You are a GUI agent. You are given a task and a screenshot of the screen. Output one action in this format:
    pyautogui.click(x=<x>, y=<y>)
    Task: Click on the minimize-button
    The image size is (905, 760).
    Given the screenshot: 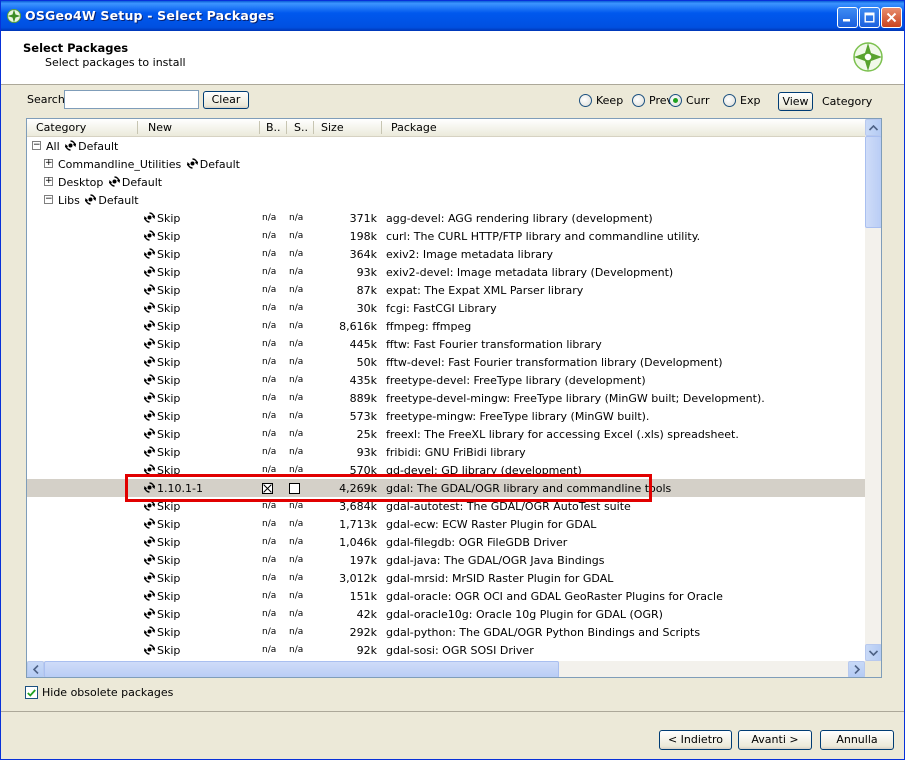 What is the action you would take?
    pyautogui.click(x=847, y=17)
    